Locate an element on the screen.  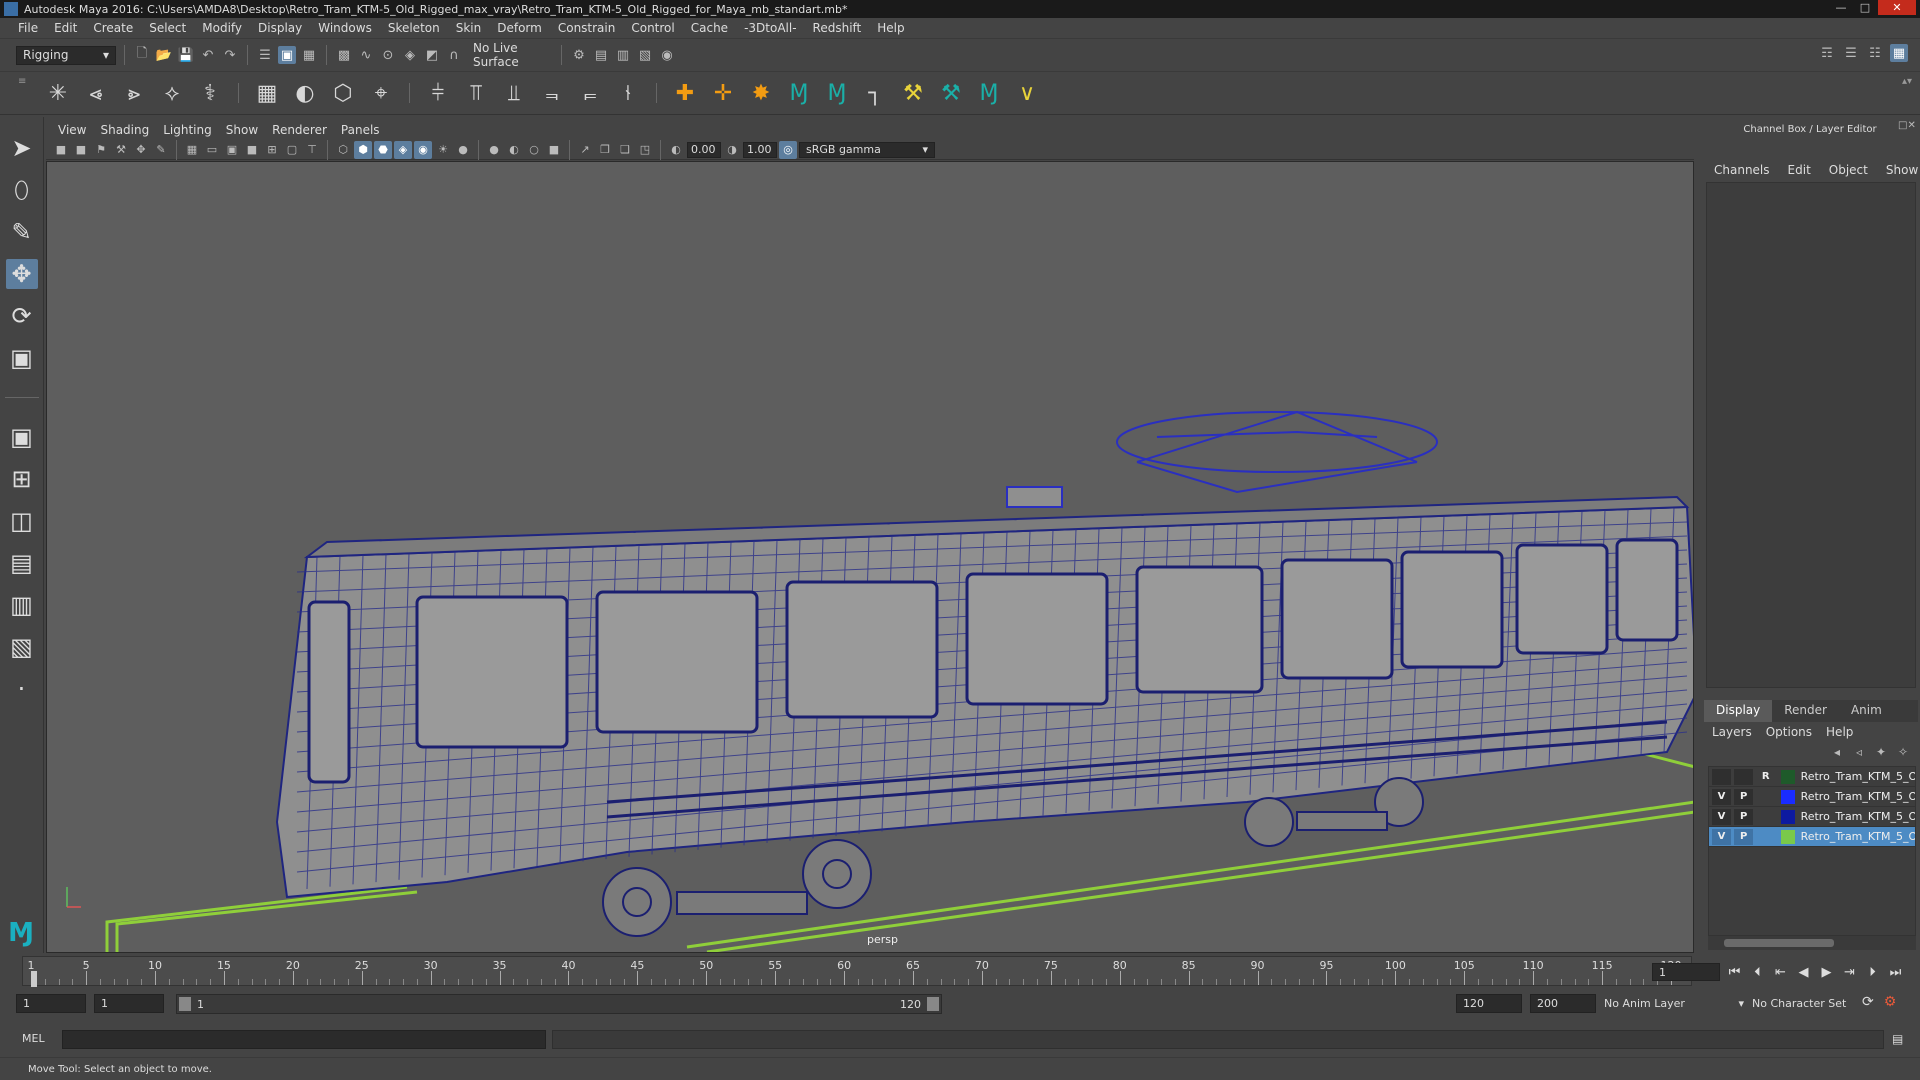
scrollbar-thumb is located at coordinates (1779, 943).